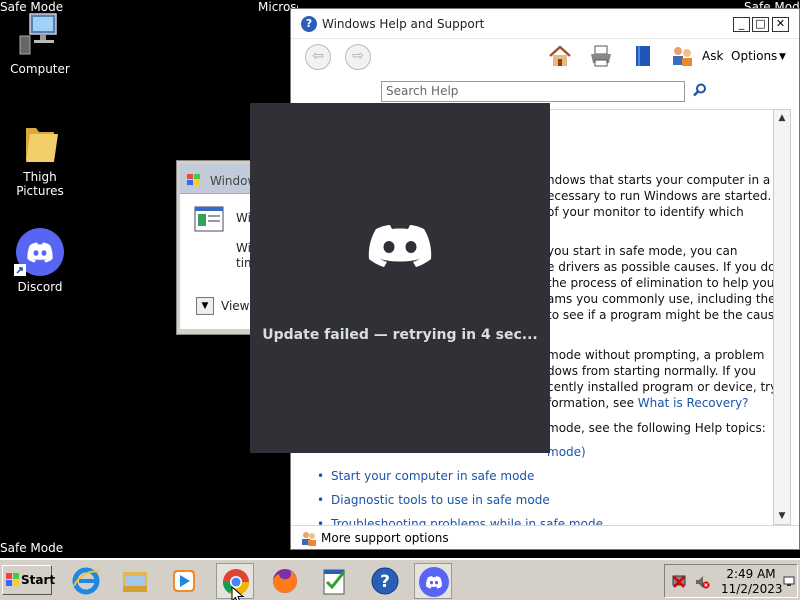 Image resolution: width=800 pixels, height=600 pixels. What do you see at coordinates (545, 24) in the screenshot?
I see `help-titlebar: ? Windows Help and Support _ □ ✕` at bounding box center [545, 24].